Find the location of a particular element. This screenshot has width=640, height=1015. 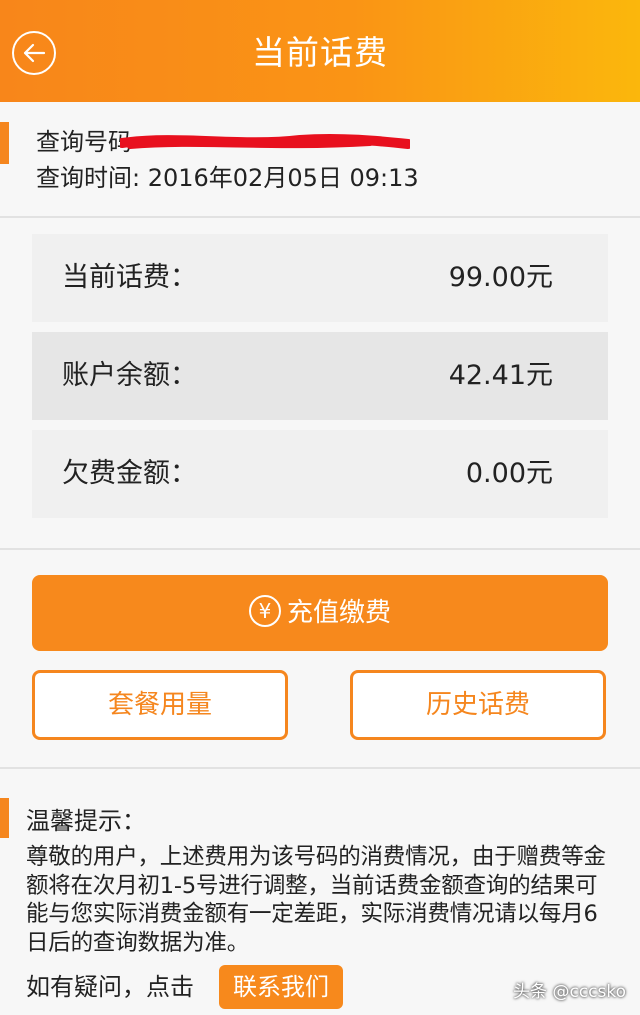

app-header: 当前话费 is located at coordinates (320, 51).